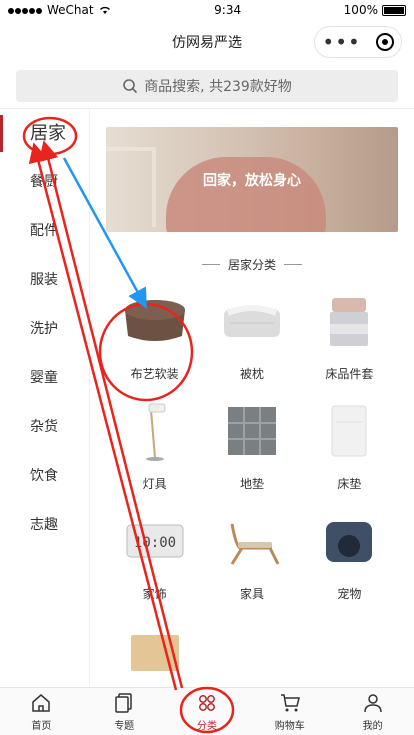 The width and height of the screenshot is (414, 735). I want to click on search-wrapper: 商品搜索, 共239款好物, so click(207, 86).